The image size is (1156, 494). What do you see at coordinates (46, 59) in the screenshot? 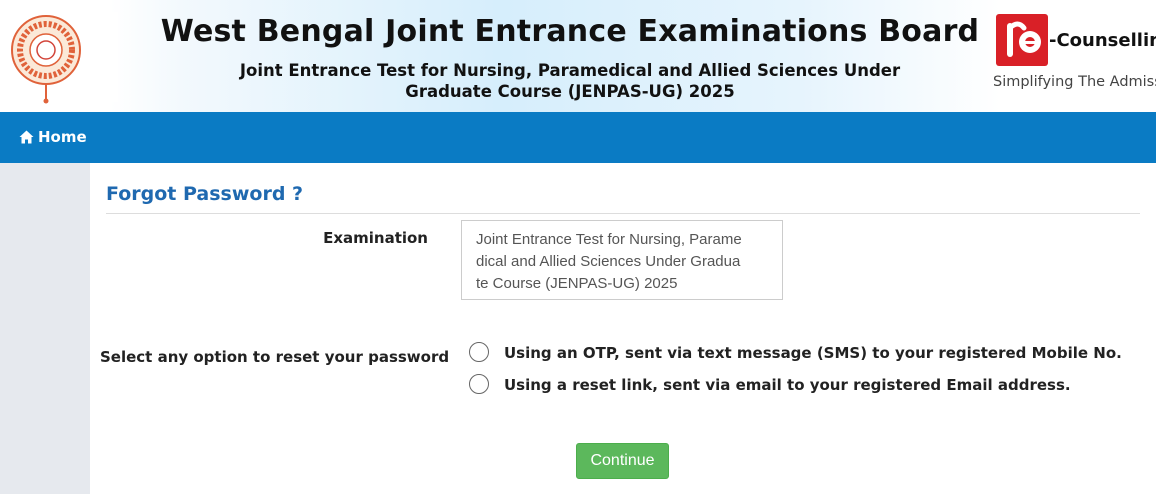
I see `wbjeeb-seal-icon` at bounding box center [46, 59].